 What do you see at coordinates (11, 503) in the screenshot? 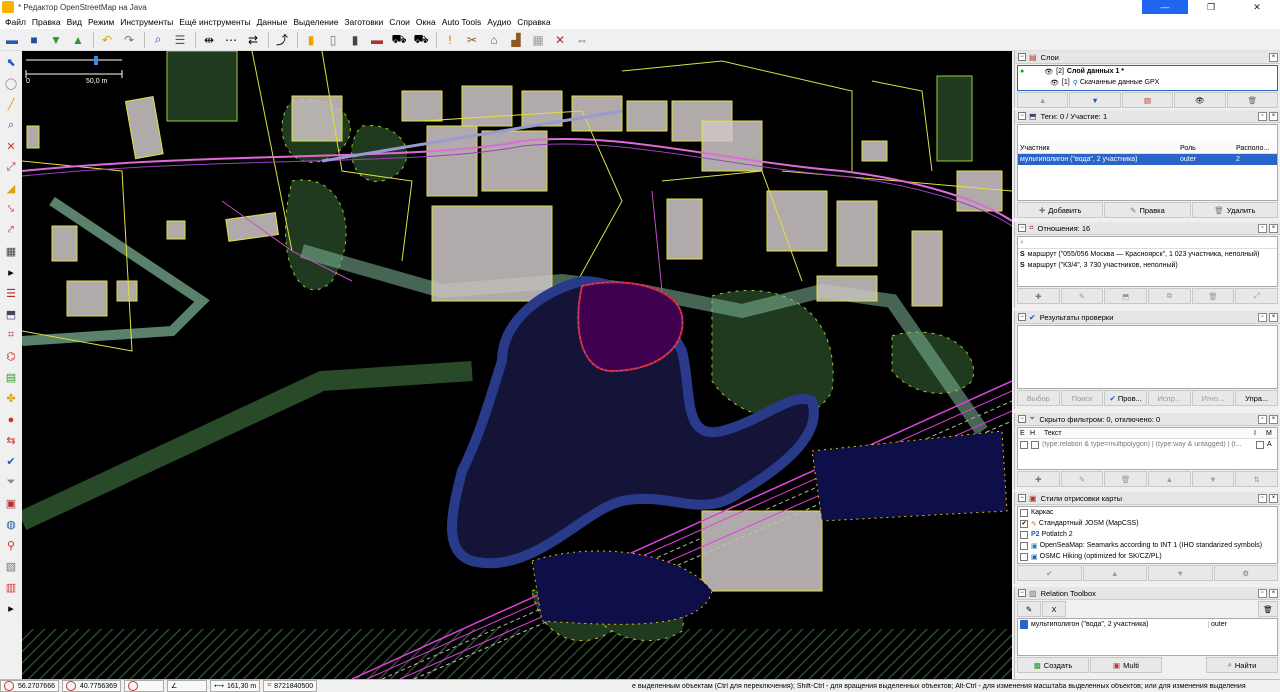
I see `styles-icon: ▣` at bounding box center [11, 503].